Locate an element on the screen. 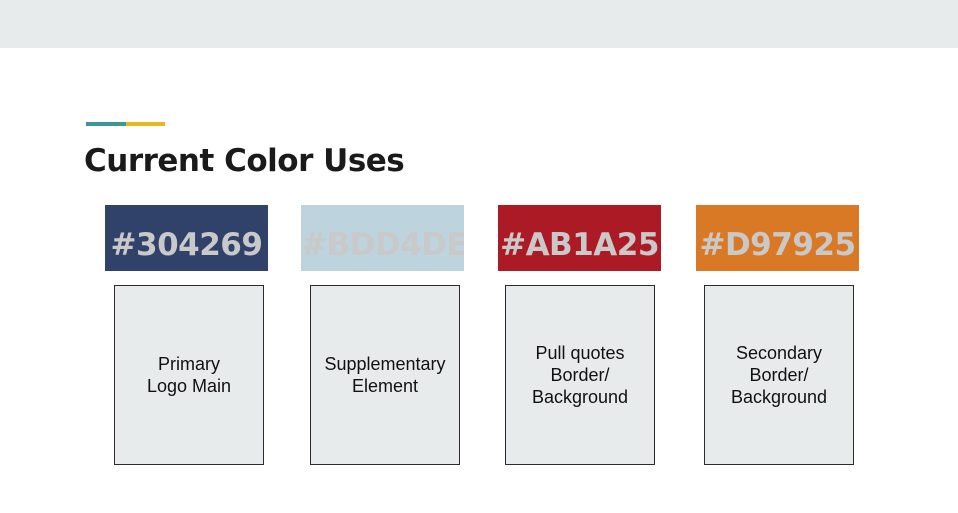 This screenshot has height=513, width=958. usage-card-light-blue: Supplementary Element is located at coordinates (385, 375).